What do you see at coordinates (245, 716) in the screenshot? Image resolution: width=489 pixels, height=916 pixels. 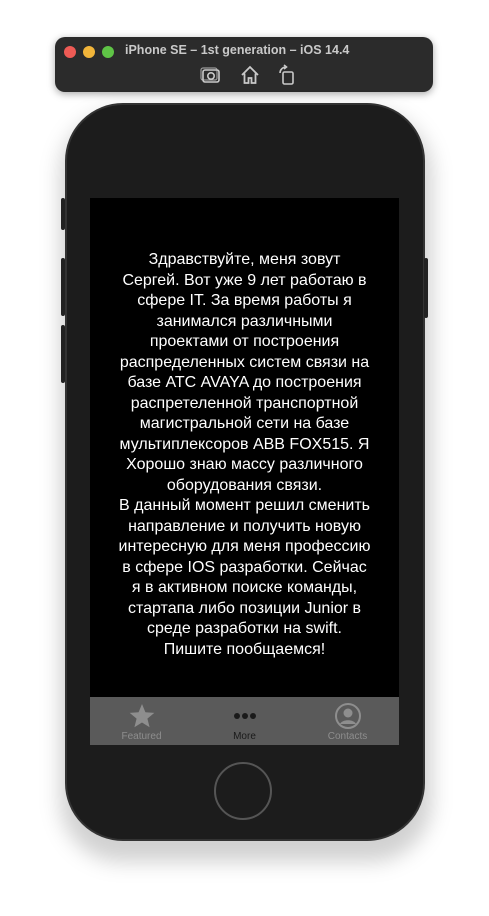 I see `more-dots-icon` at bounding box center [245, 716].